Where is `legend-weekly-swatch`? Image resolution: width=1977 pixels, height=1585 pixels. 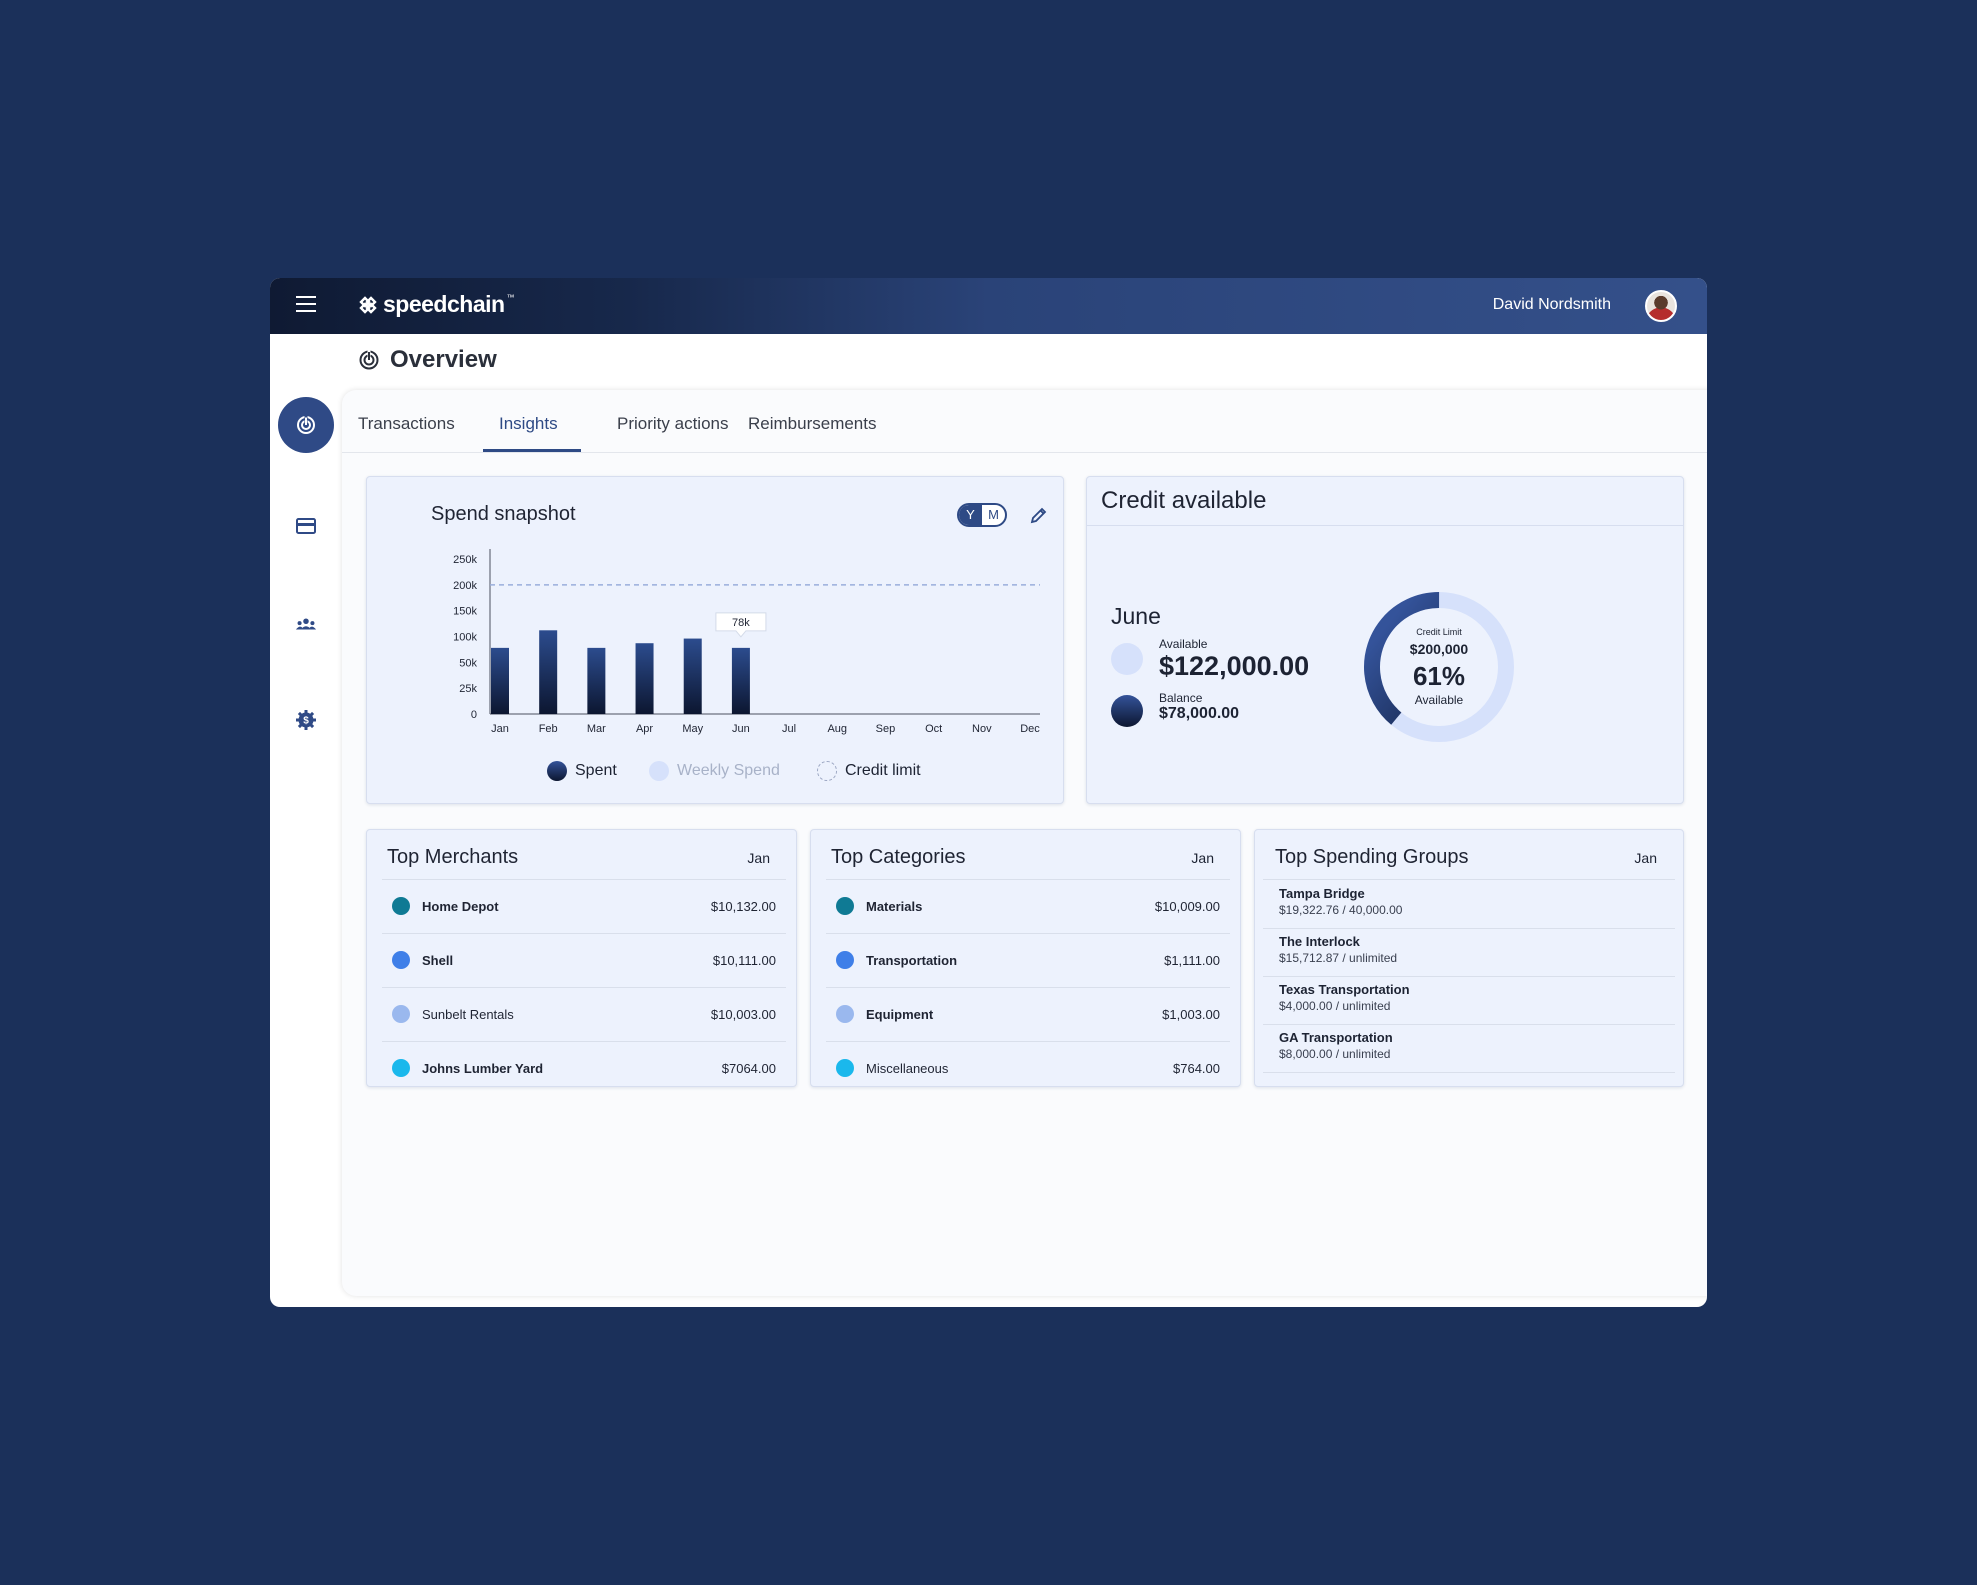
legend-weekly-swatch is located at coordinates (659, 771).